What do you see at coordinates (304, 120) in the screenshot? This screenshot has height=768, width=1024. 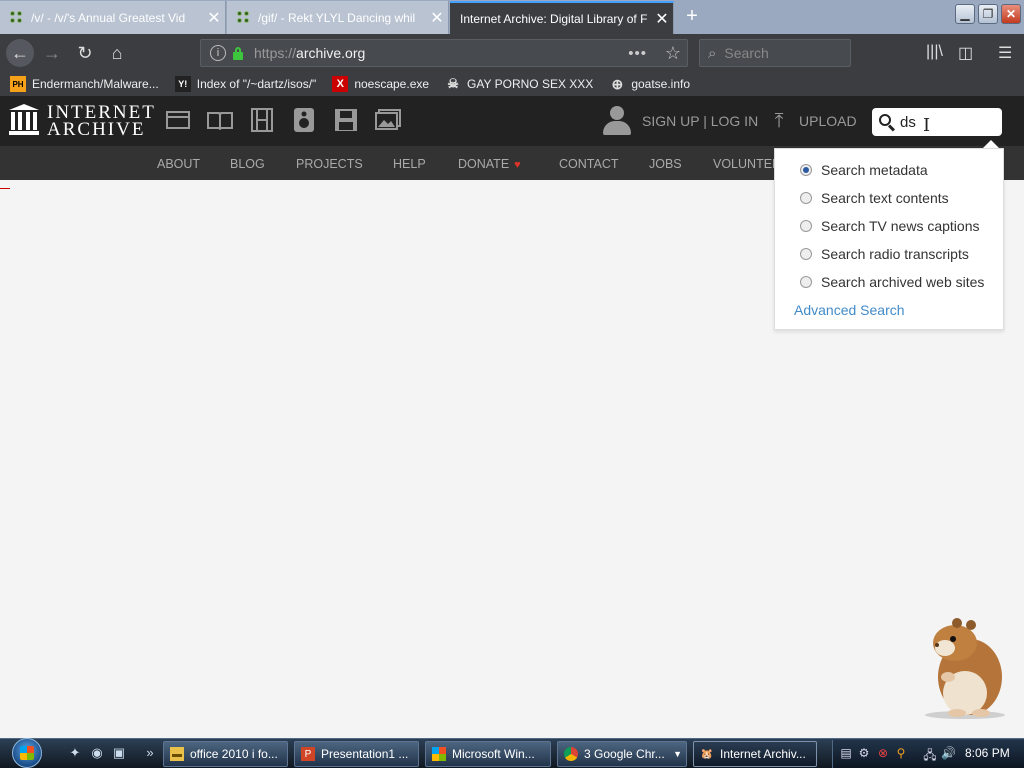 I see `audio-icon` at bounding box center [304, 120].